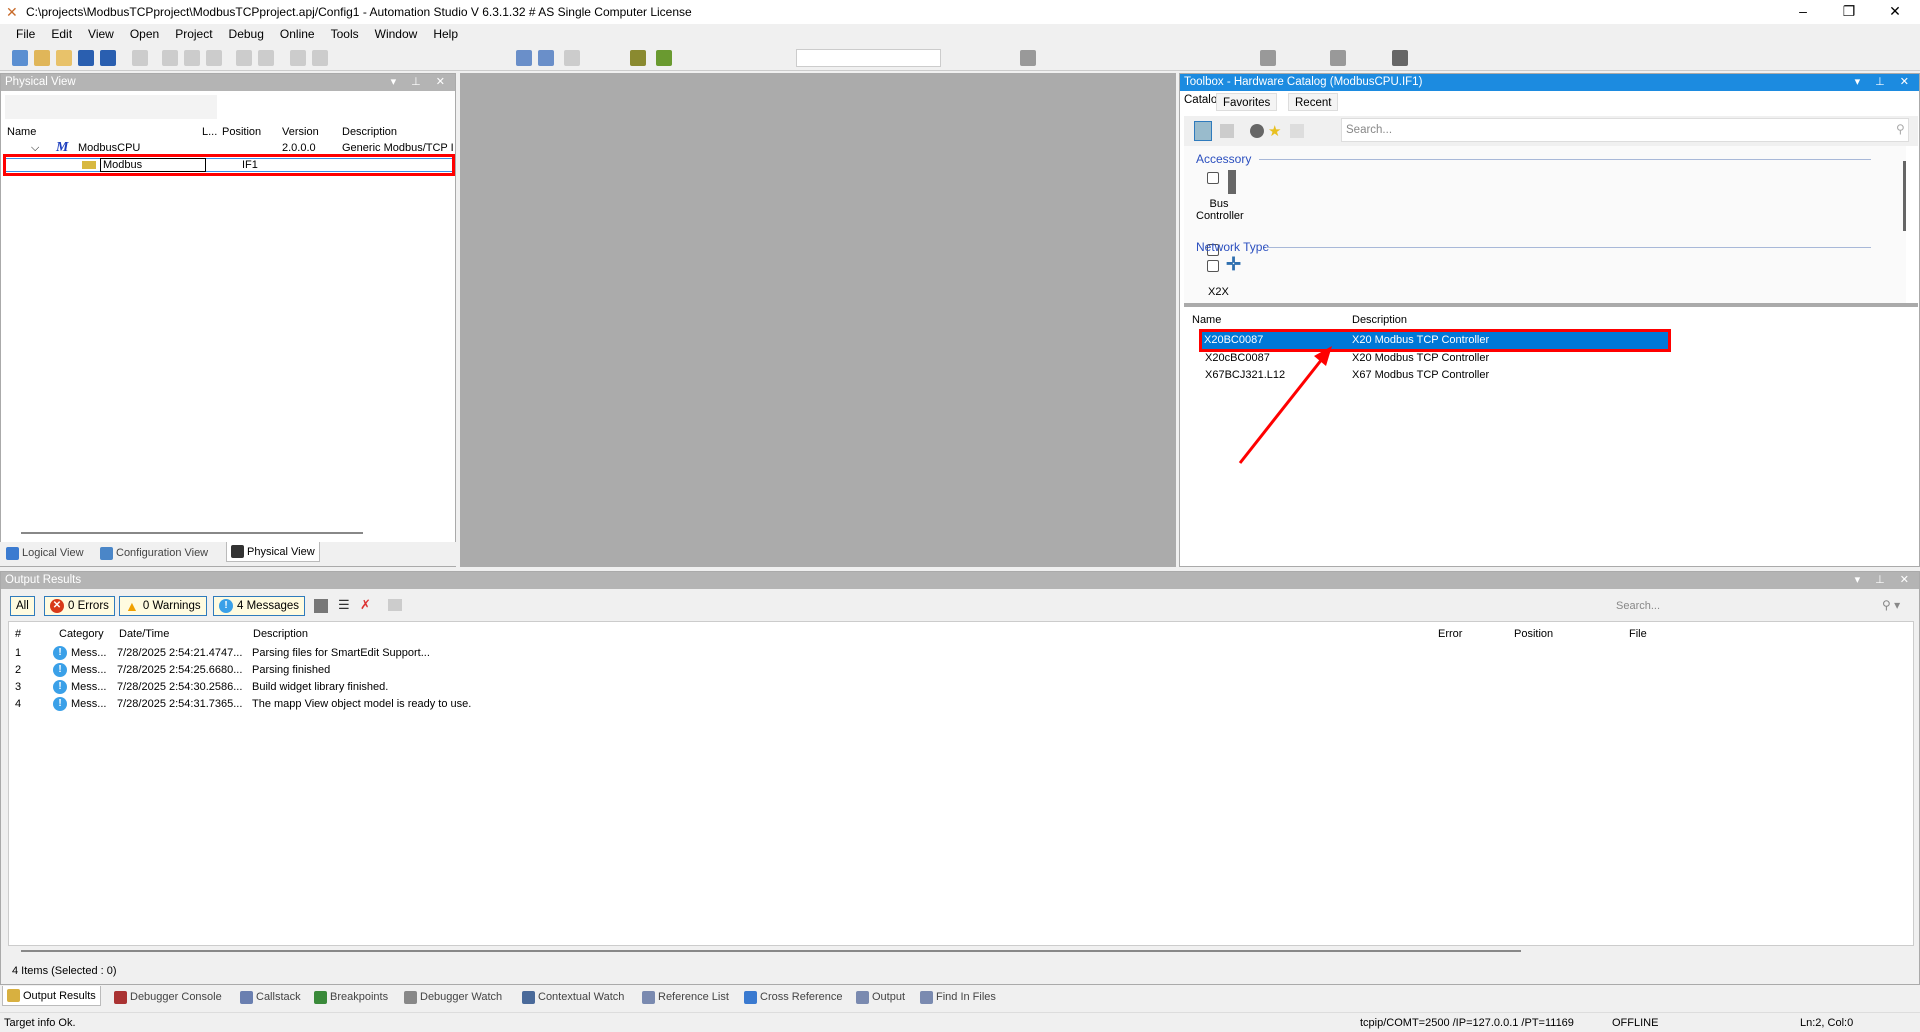 This screenshot has width=1920, height=1032. What do you see at coordinates (868, 58) in the screenshot?
I see `configuration-dropdown` at bounding box center [868, 58].